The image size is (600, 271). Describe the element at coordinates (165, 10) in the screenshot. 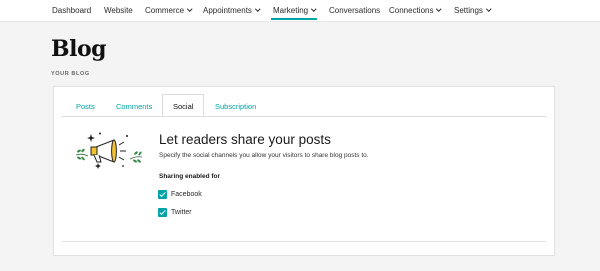

I see `nav-commerce-label: Commerce` at that location.